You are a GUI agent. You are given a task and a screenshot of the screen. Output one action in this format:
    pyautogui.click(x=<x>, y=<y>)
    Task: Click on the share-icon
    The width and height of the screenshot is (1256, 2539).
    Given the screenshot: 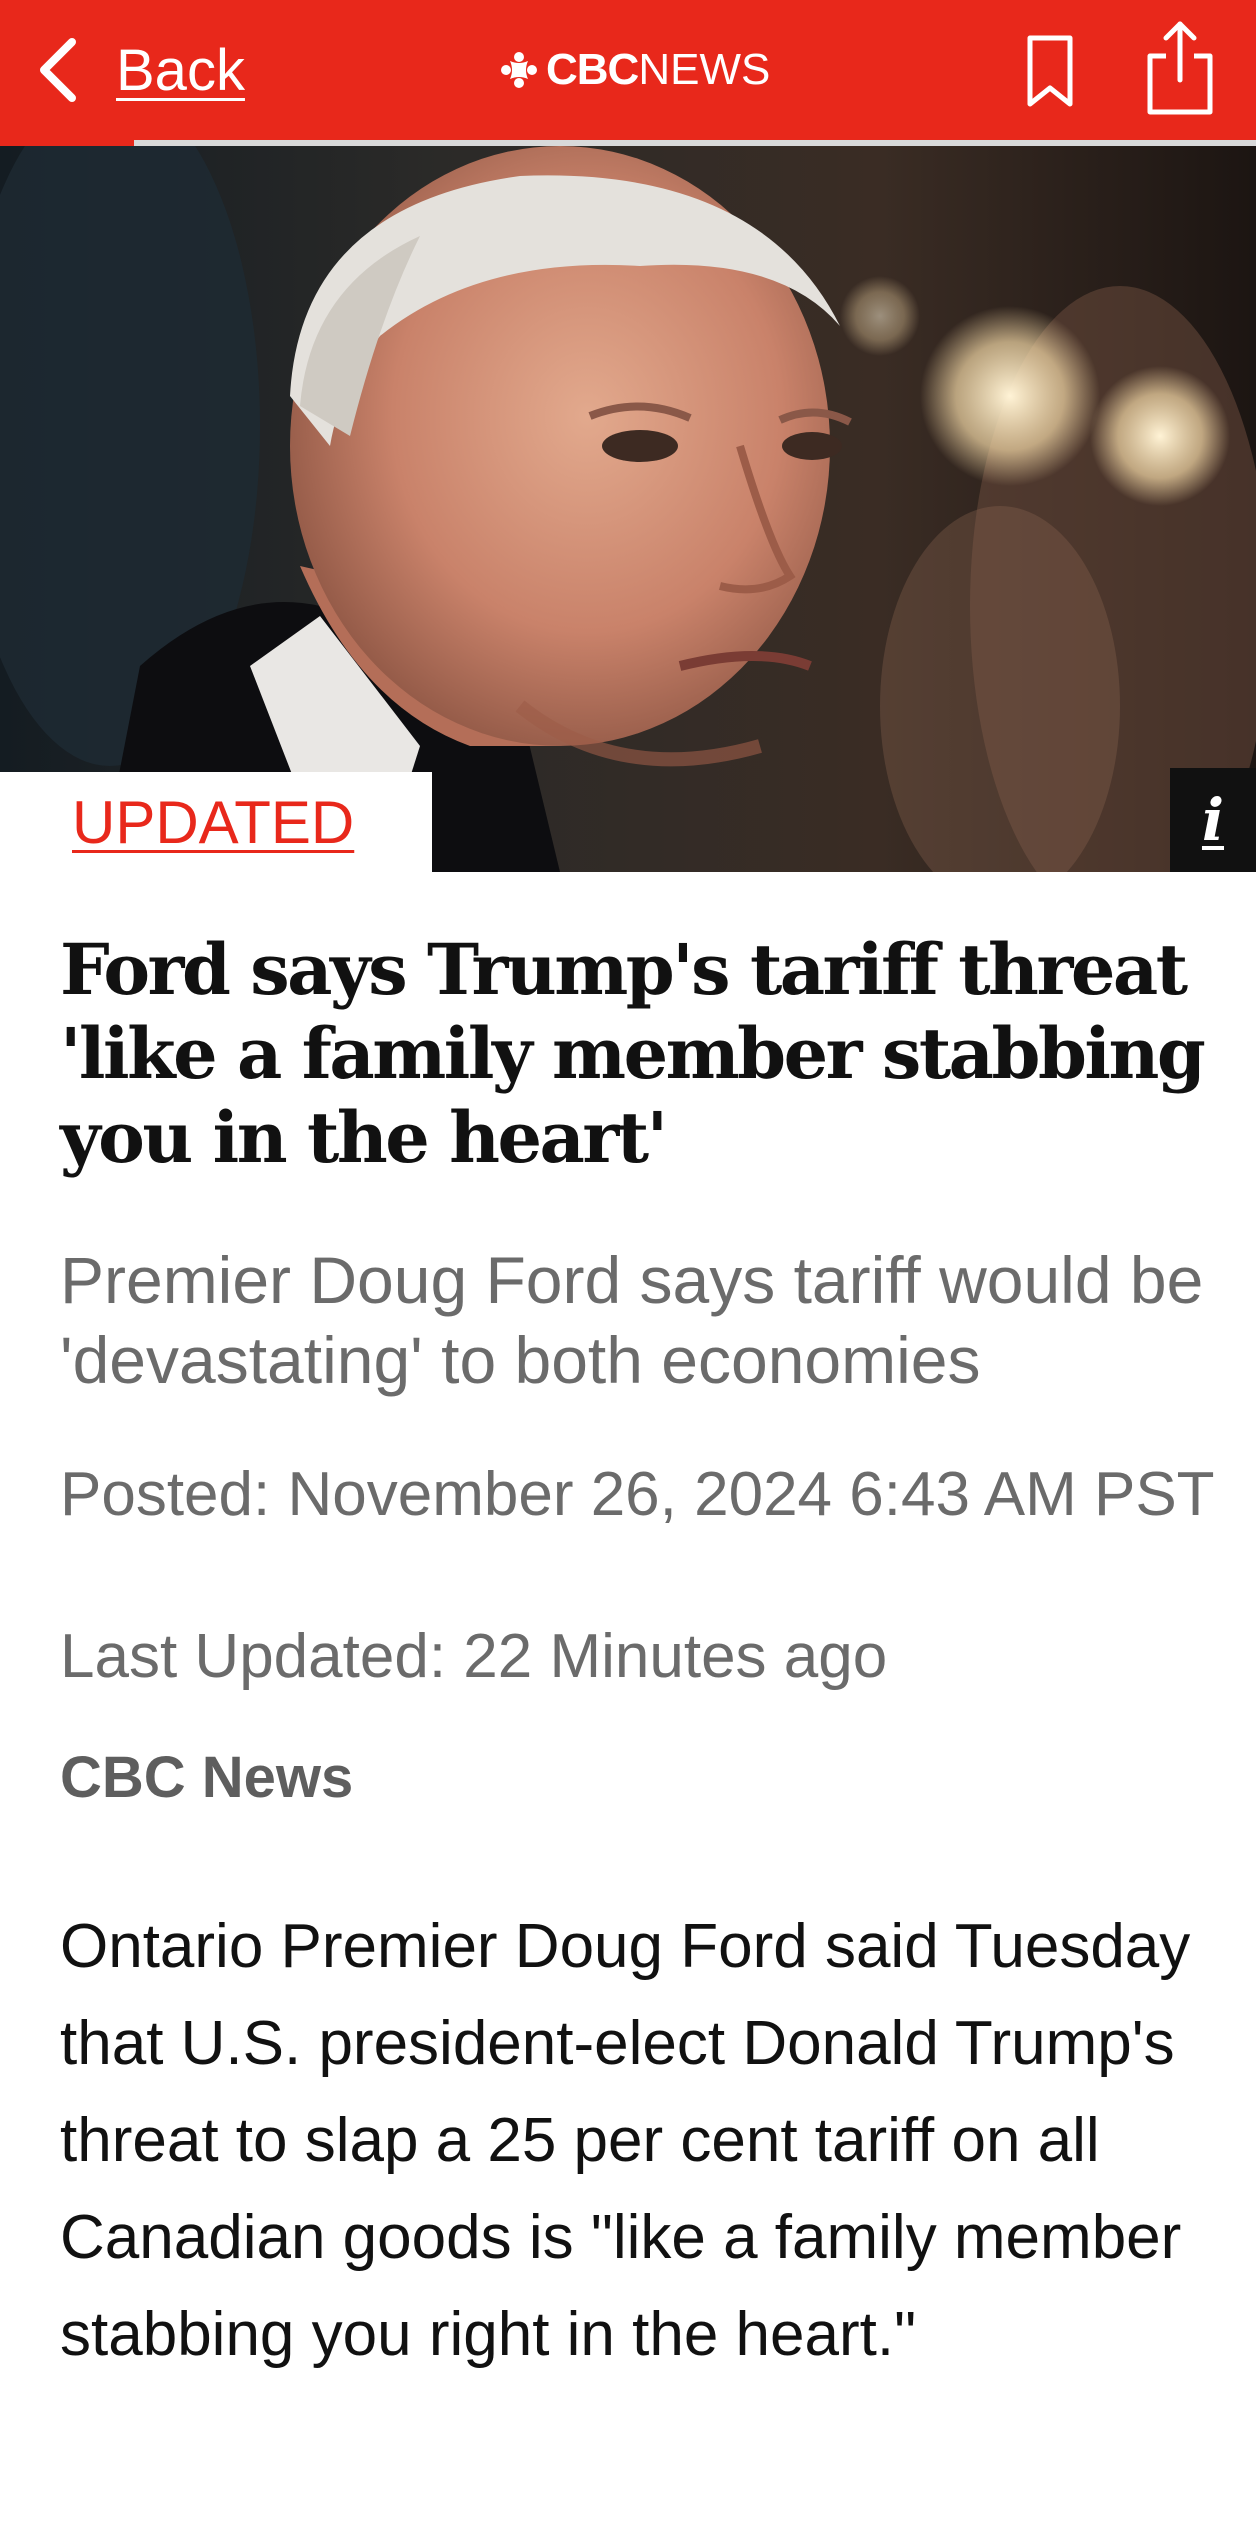 What is the action you would take?
    pyautogui.click(x=1180, y=68)
    